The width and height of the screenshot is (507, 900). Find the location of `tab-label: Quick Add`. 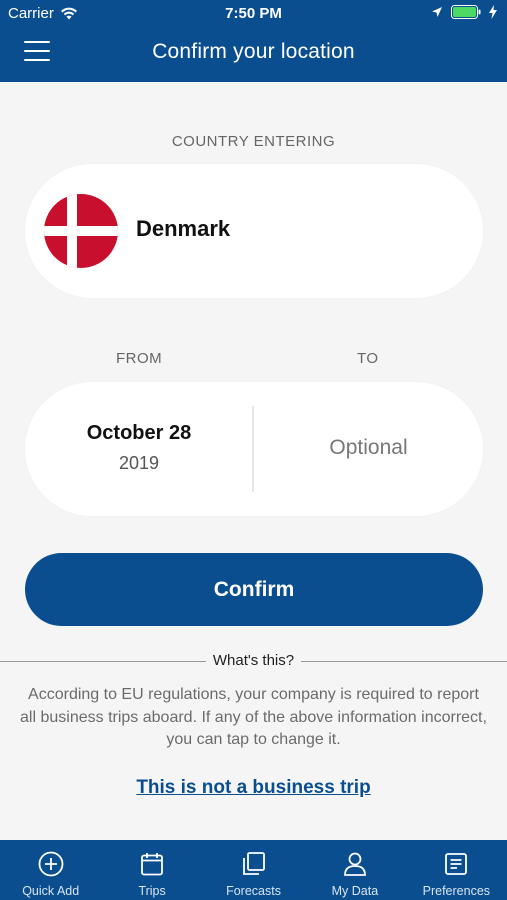

tab-label: Quick Add is located at coordinates (51, 891).